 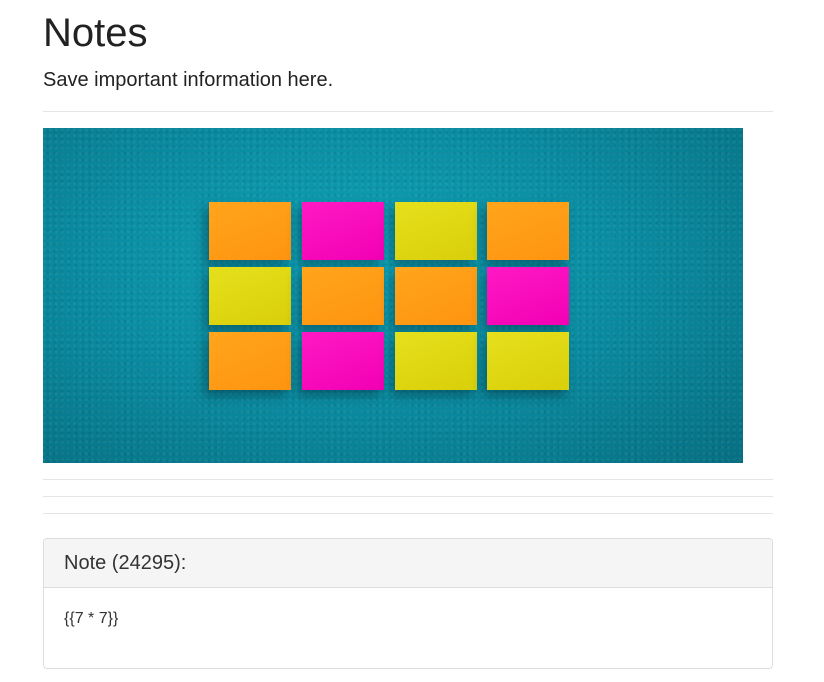 What do you see at coordinates (188, 80) in the screenshot?
I see `page-subtitle: Save important information here.` at bounding box center [188, 80].